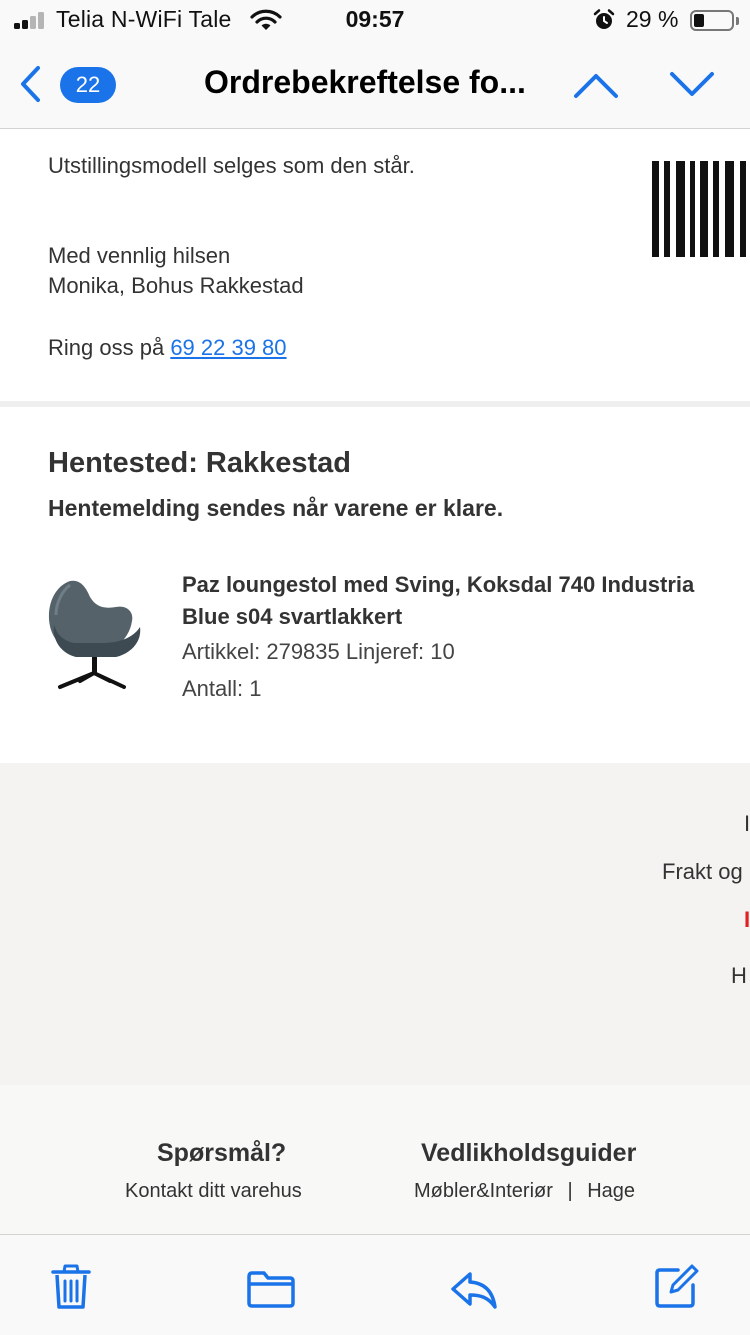 The width and height of the screenshot is (750, 1335). I want to click on phone-link: 69 22 39 80, so click(228, 347).